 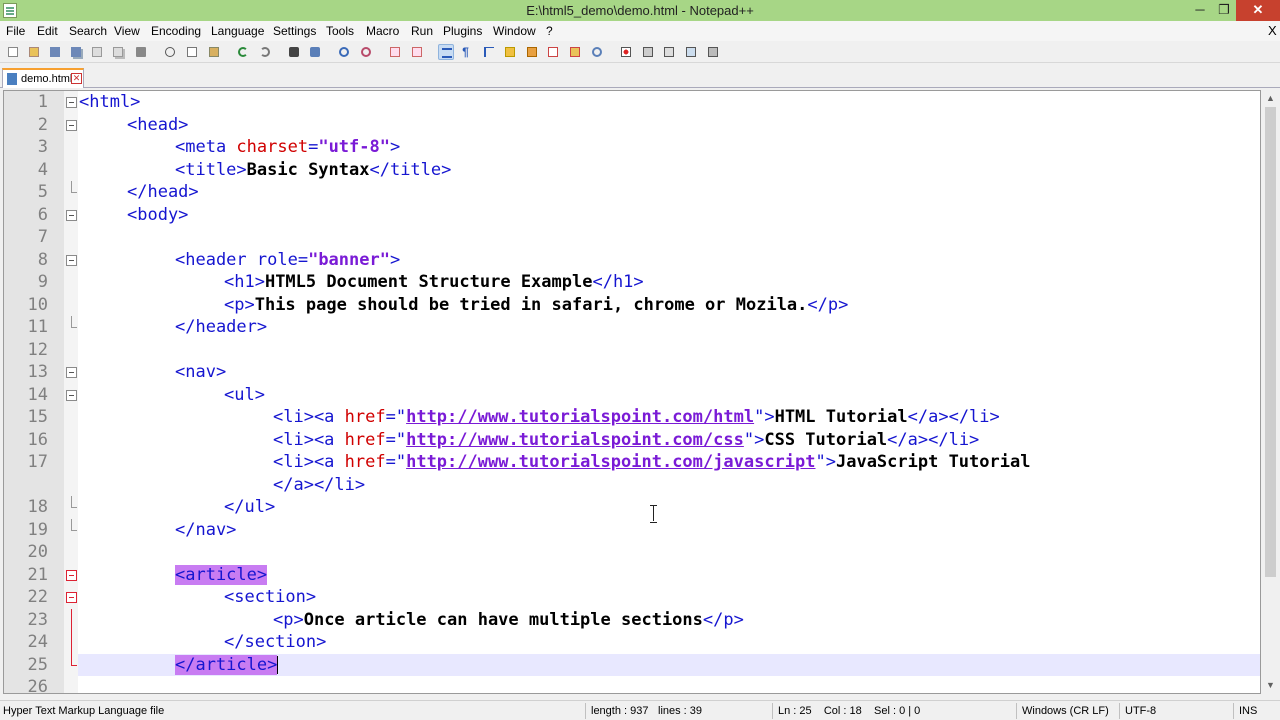 What do you see at coordinates (13, 52) in the screenshot?
I see `new-file-icon` at bounding box center [13, 52].